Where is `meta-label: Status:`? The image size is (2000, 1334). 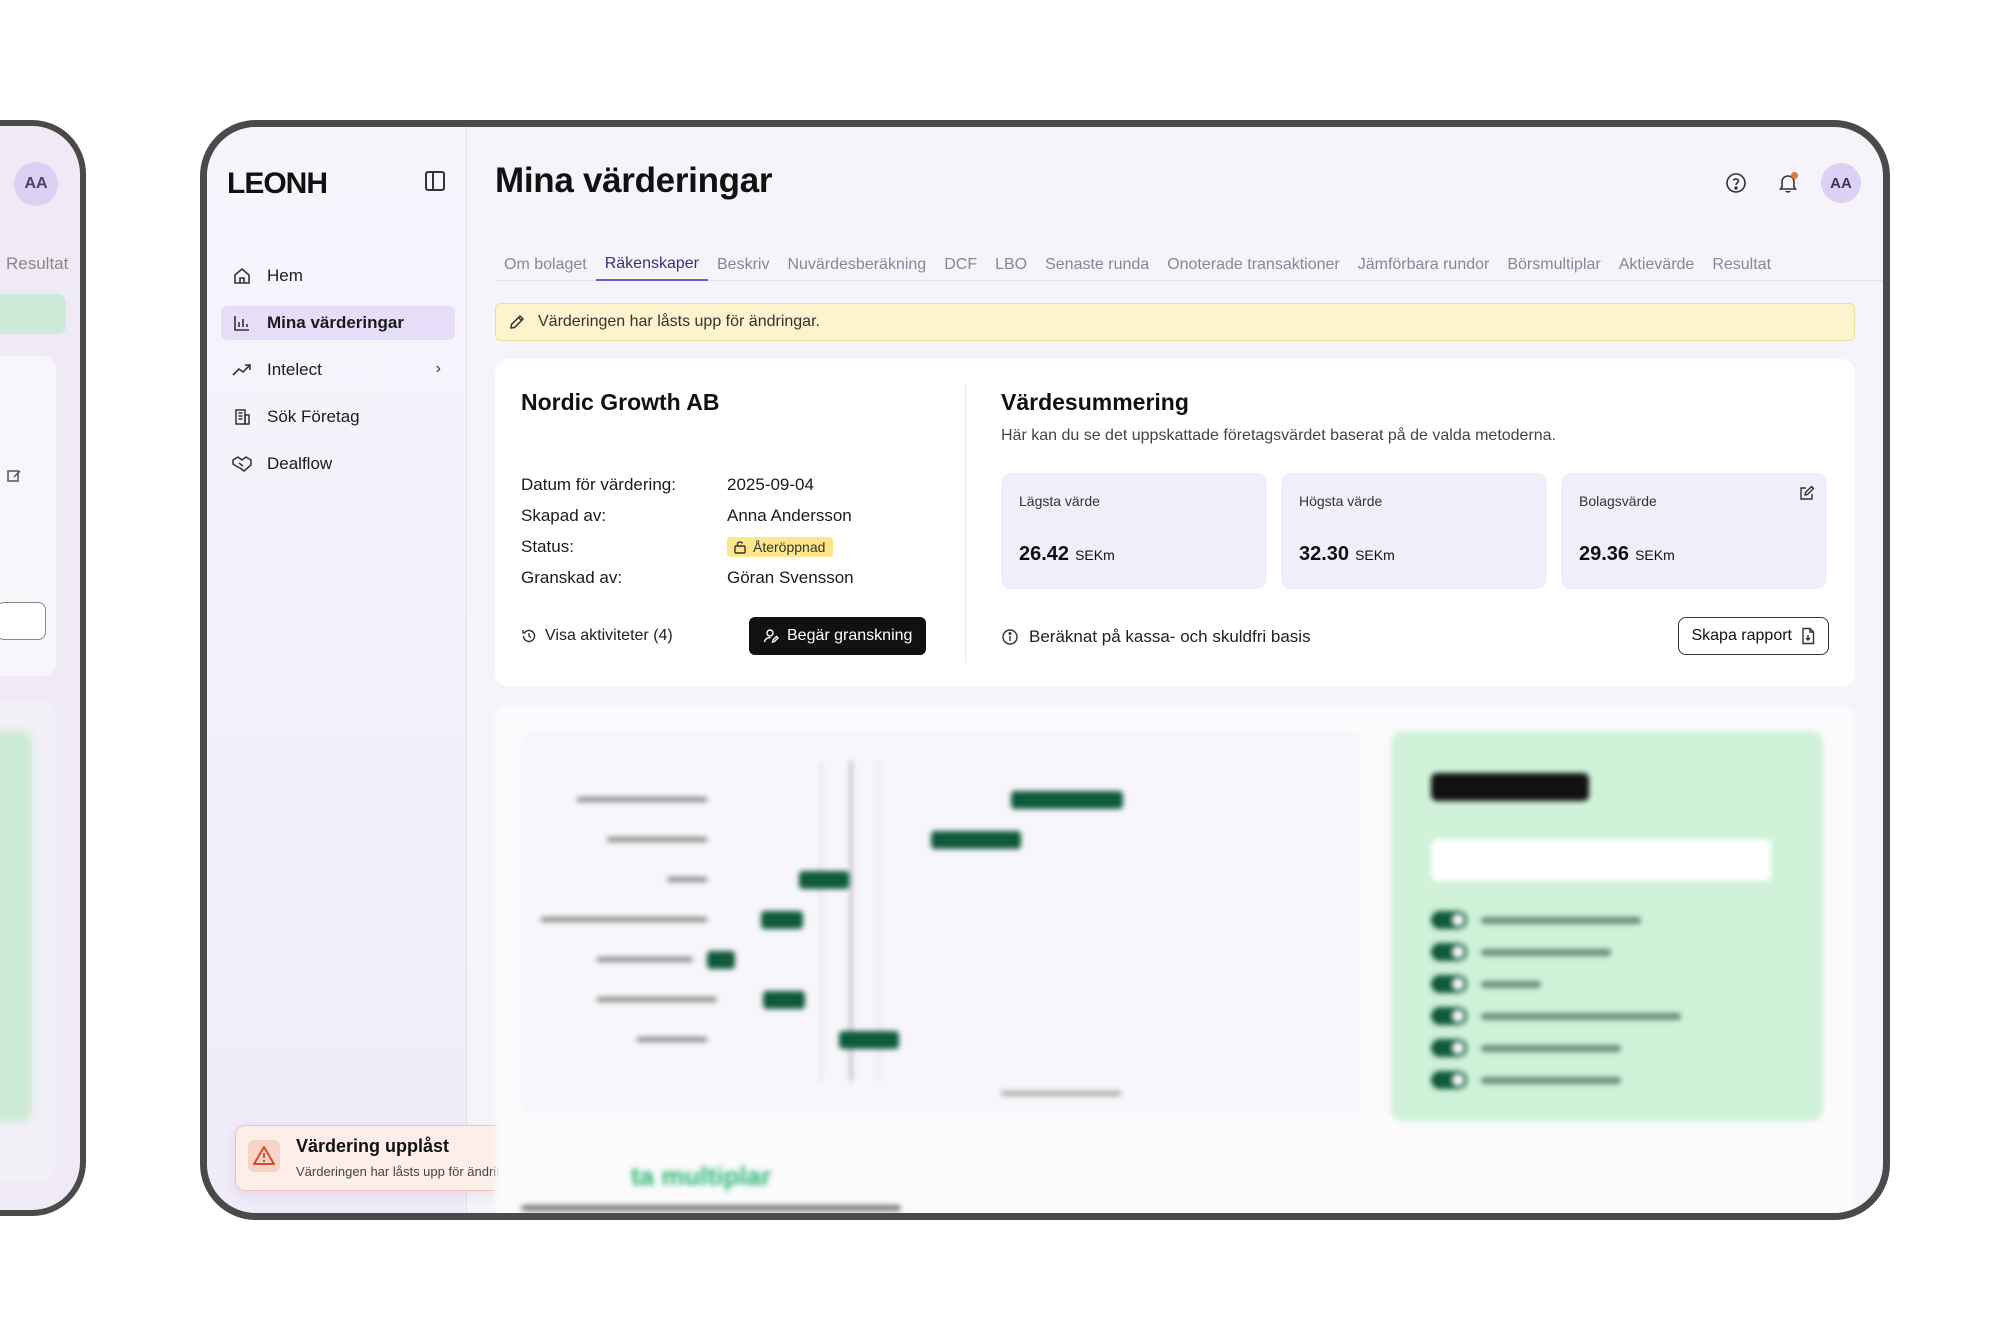 meta-label: Status: is located at coordinates (547, 546).